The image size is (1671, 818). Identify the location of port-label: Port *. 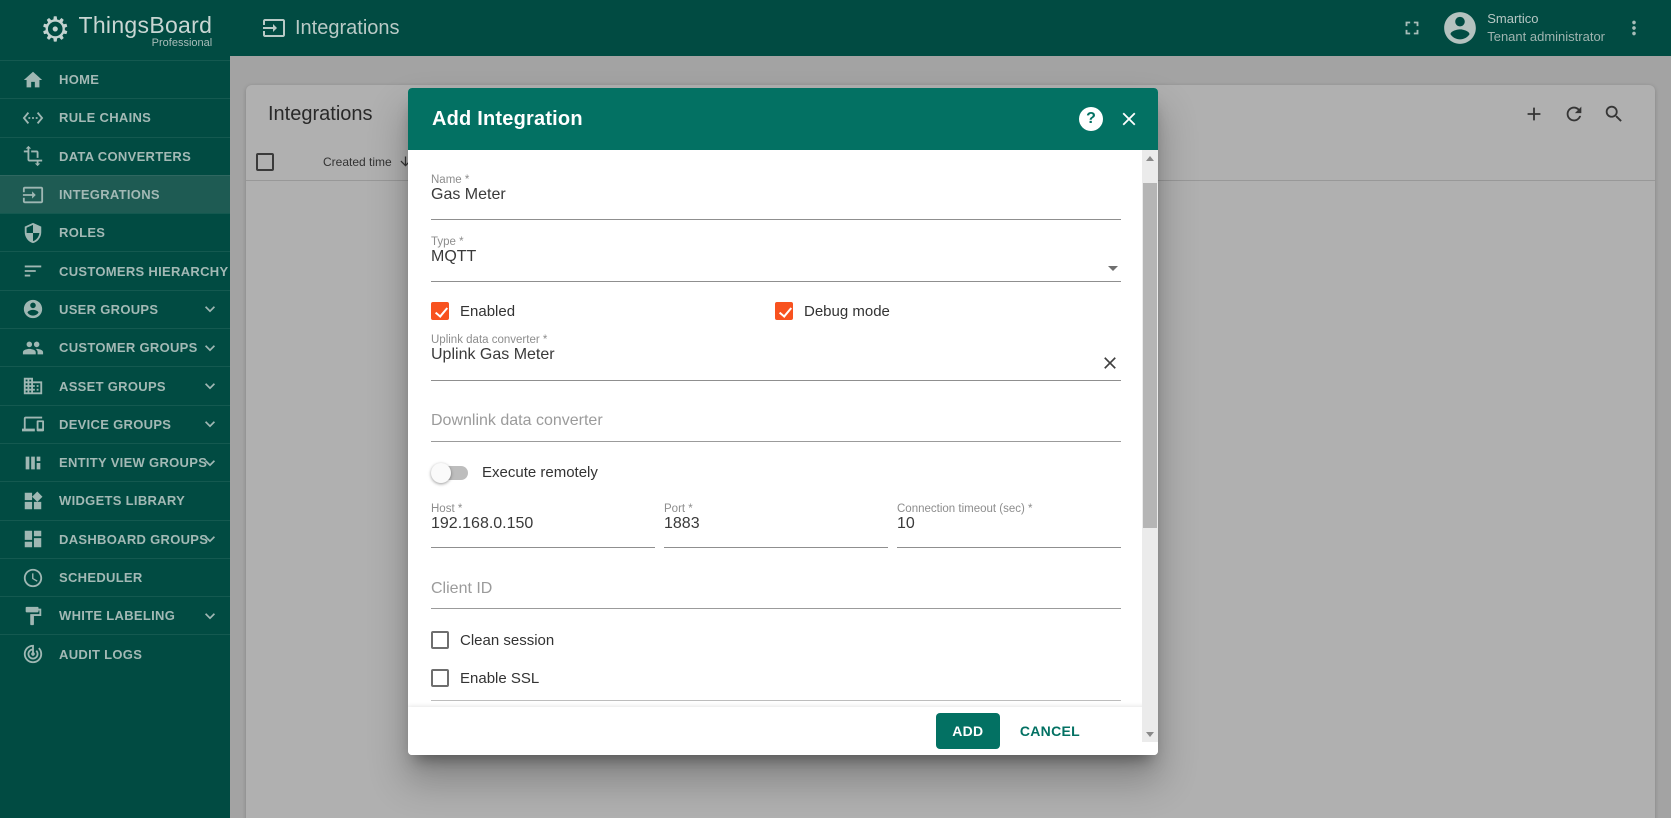
(678, 509).